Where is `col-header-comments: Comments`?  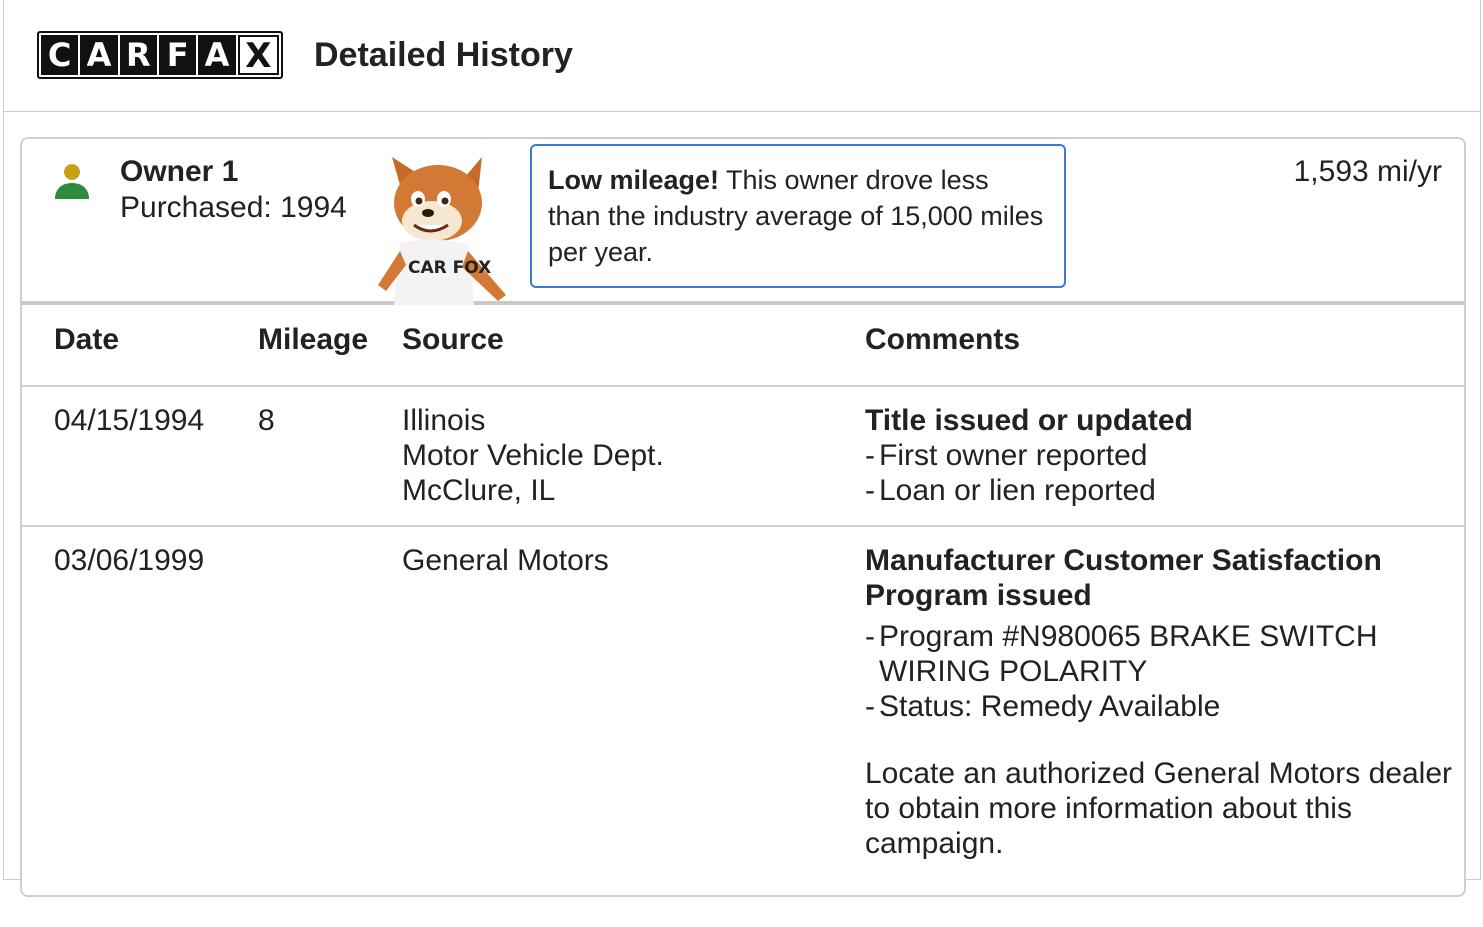
col-header-comments: Comments is located at coordinates (943, 339).